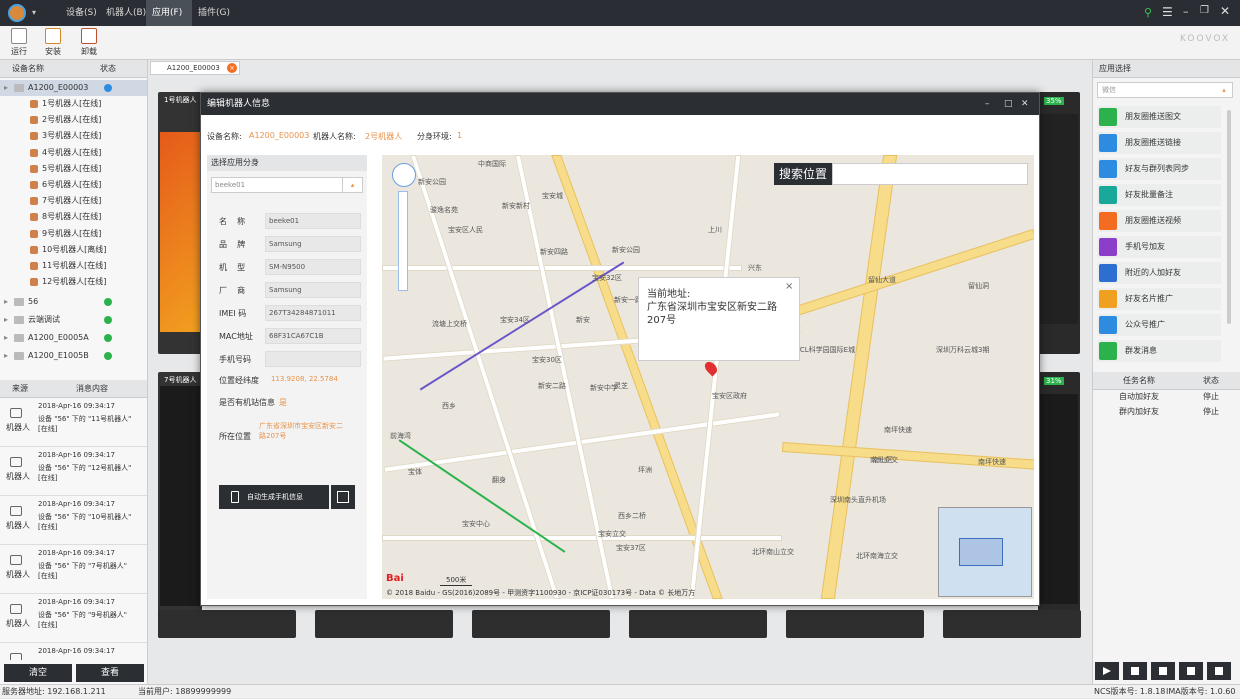  What do you see at coordinates (1135, 671) in the screenshot?
I see `stop-button` at bounding box center [1135, 671].